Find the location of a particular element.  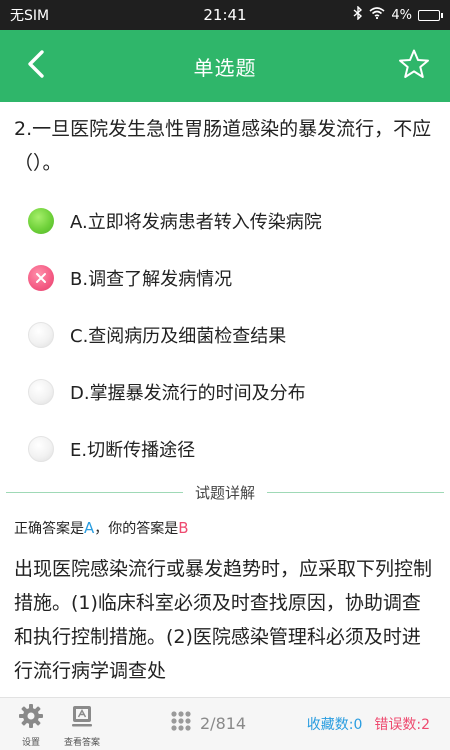

option-a: A.立即将发病患者转入传染病院 is located at coordinates (225, 220).